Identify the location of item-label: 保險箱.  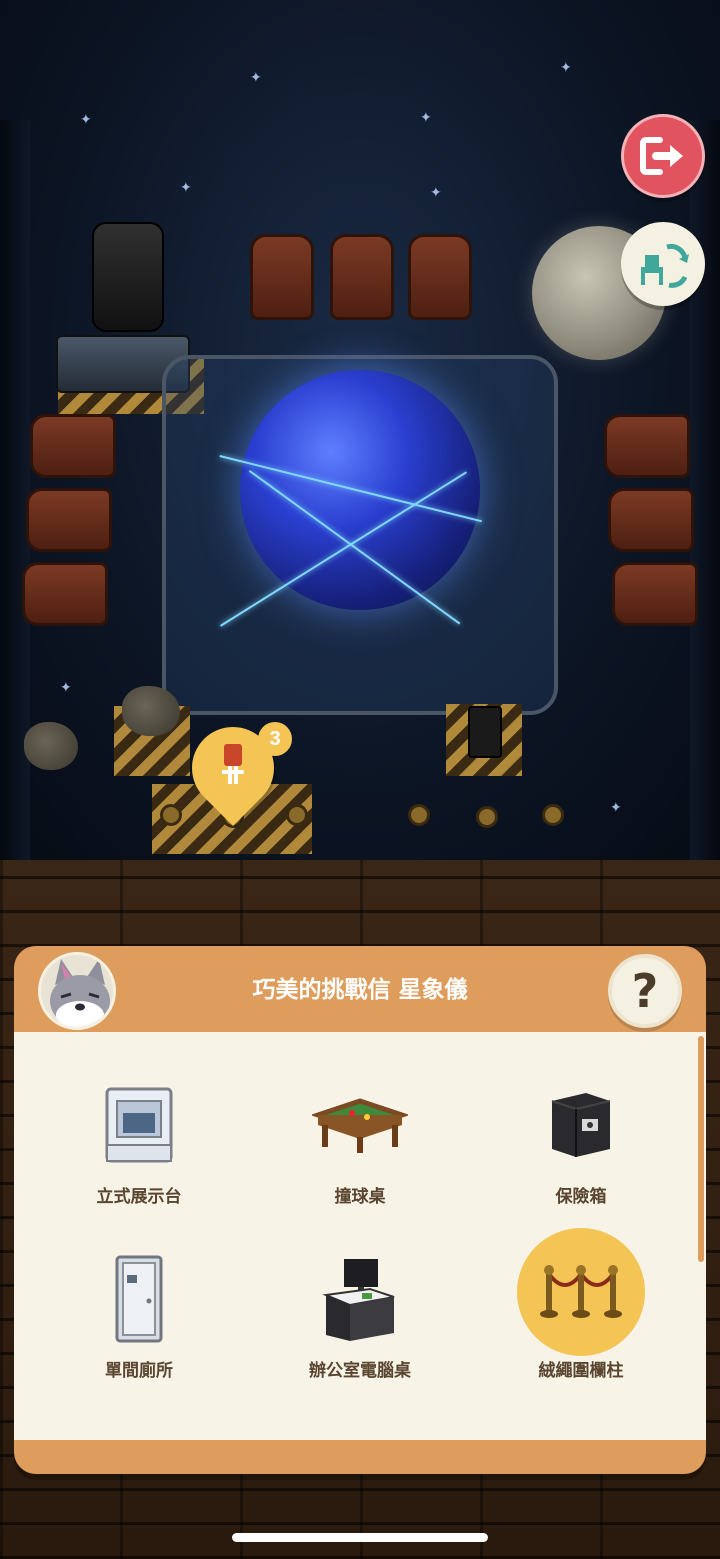
(581, 1197).